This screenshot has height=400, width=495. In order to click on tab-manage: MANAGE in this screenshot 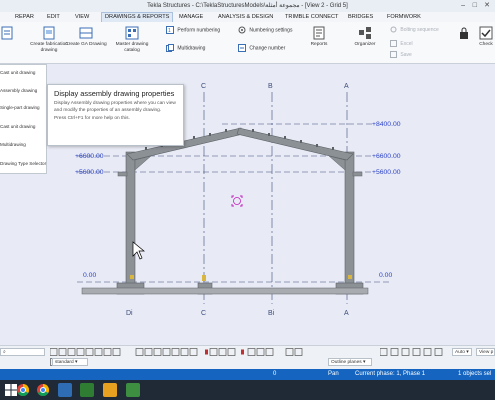, I will do `click(191, 17)`.